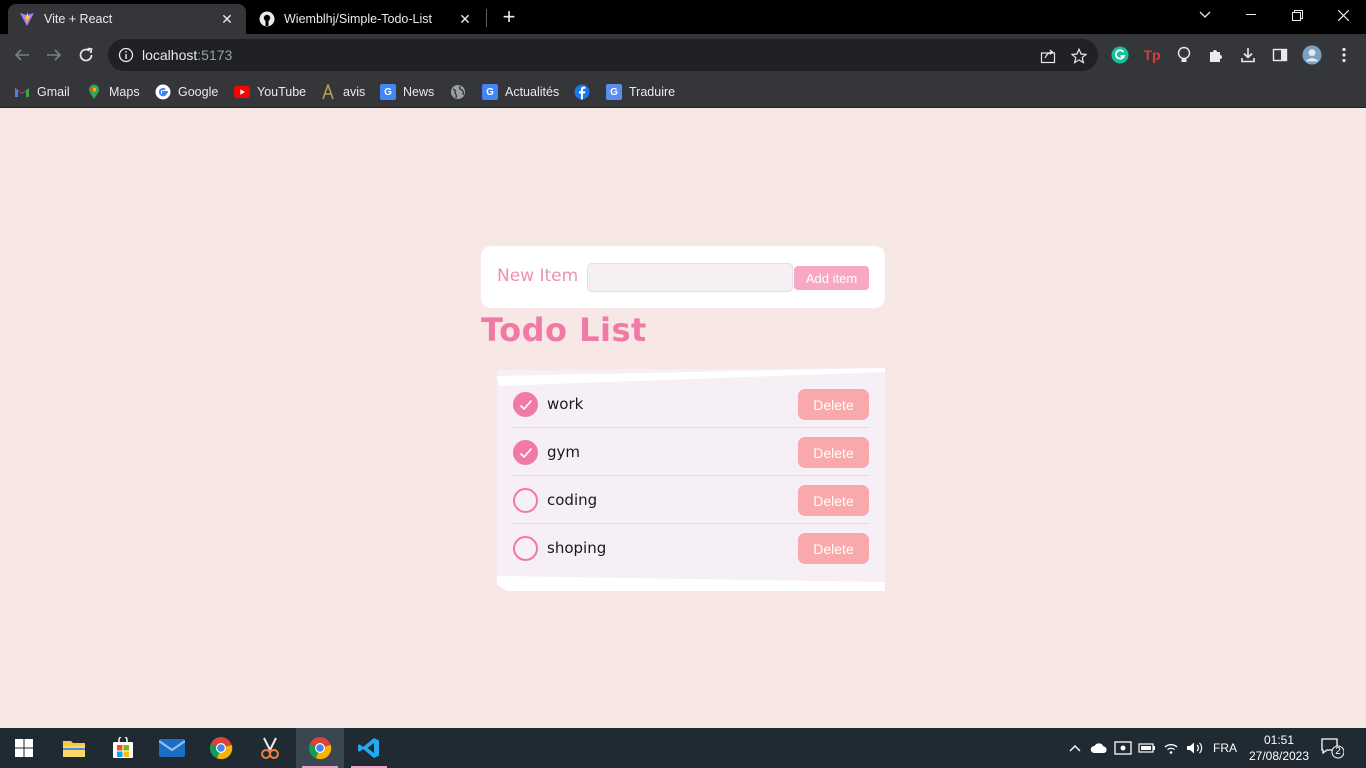  What do you see at coordinates (1312, 55) in the screenshot?
I see `profile-avatar-icon` at bounding box center [1312, 55].